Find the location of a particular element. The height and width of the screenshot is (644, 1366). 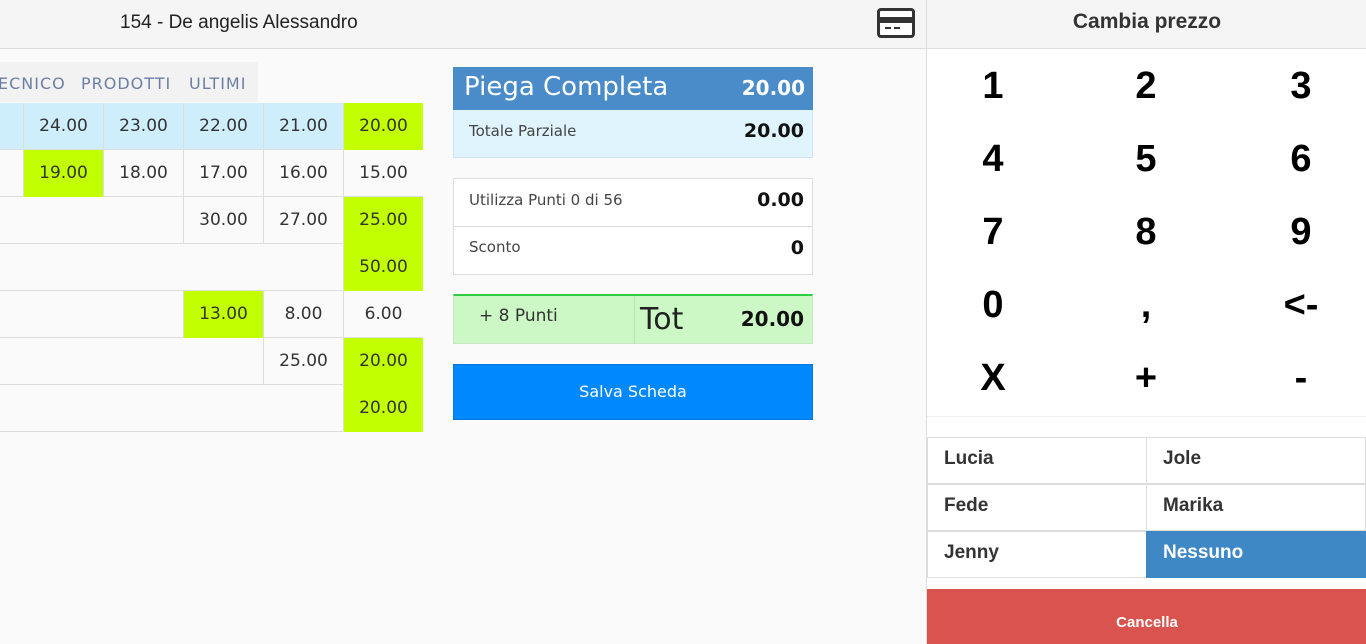

cancel-button: Cancella is located at coordinates (1146, 616).